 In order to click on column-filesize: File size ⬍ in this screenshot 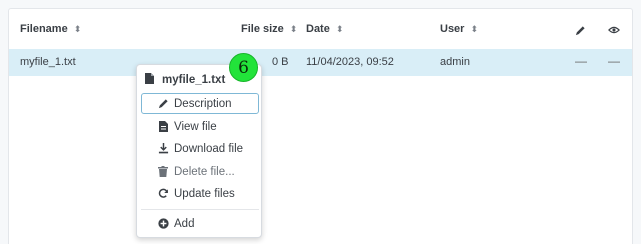, I will do `click(269, 29)`.